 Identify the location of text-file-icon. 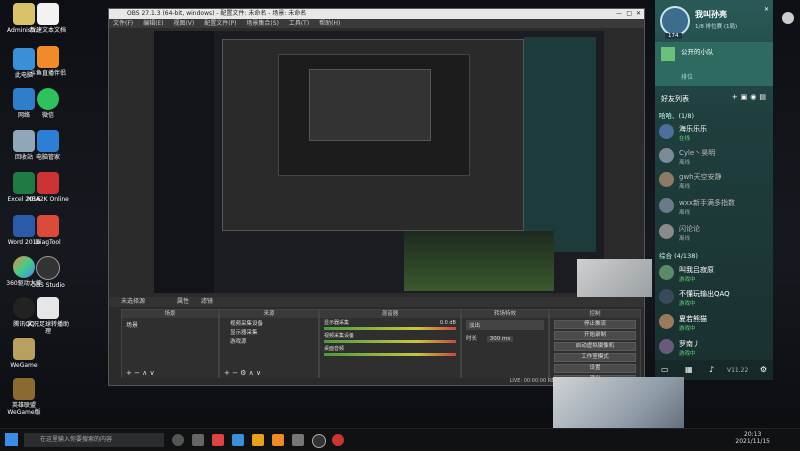
(48, 14).